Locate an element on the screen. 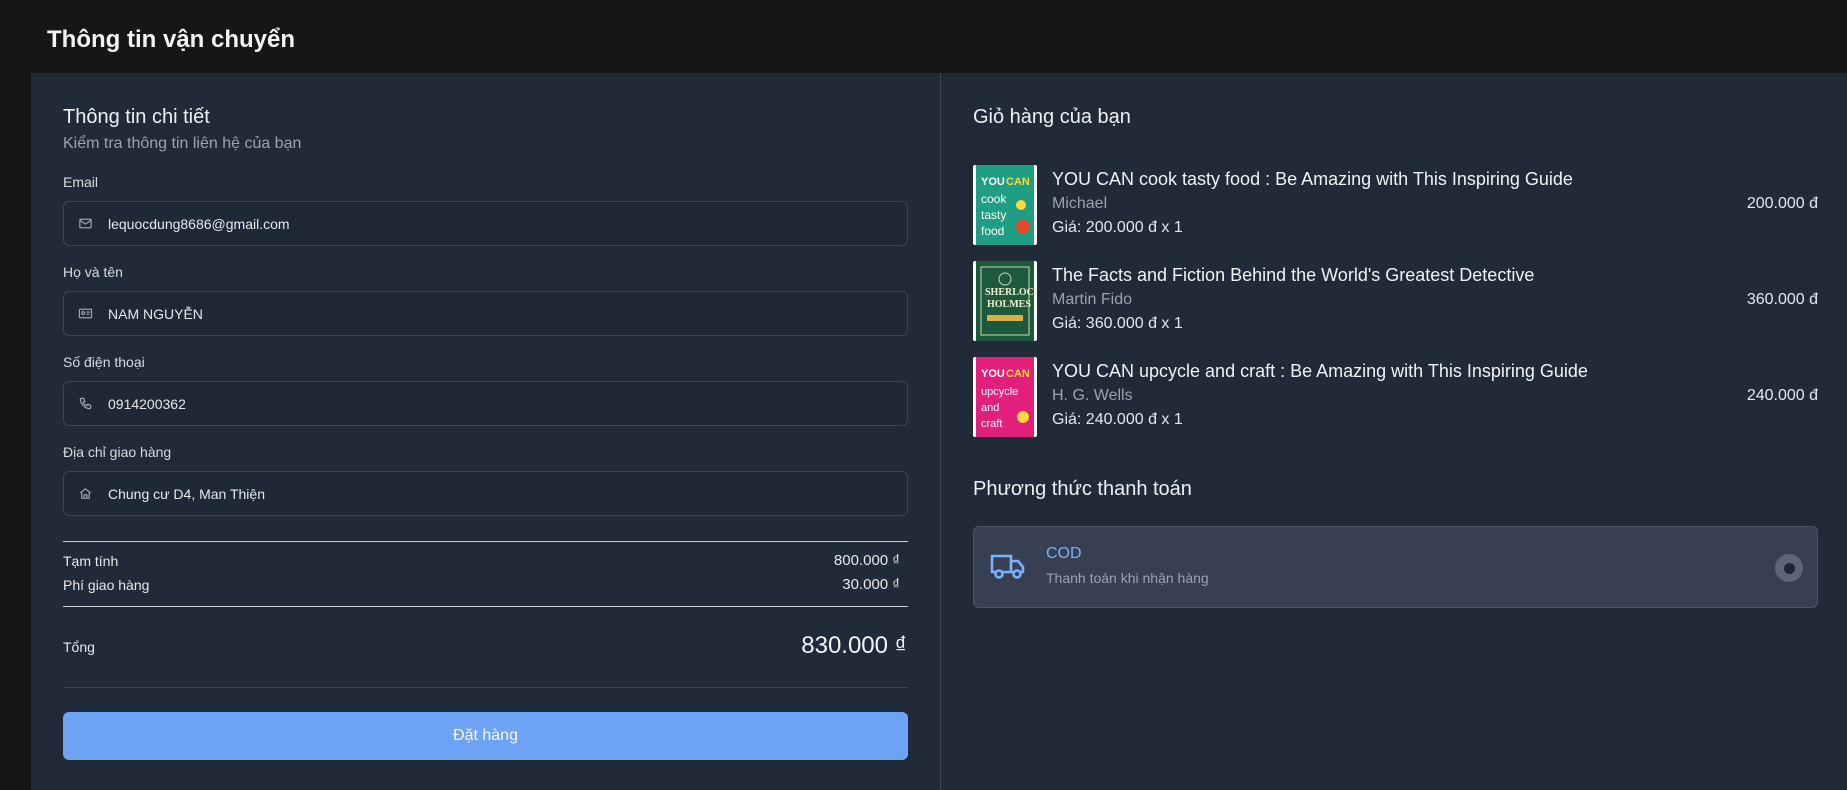 This screenshot has height=790, width=1847. book-cover-image: YOU CAN upcycle and craft is located at coordinates (1005, 397).